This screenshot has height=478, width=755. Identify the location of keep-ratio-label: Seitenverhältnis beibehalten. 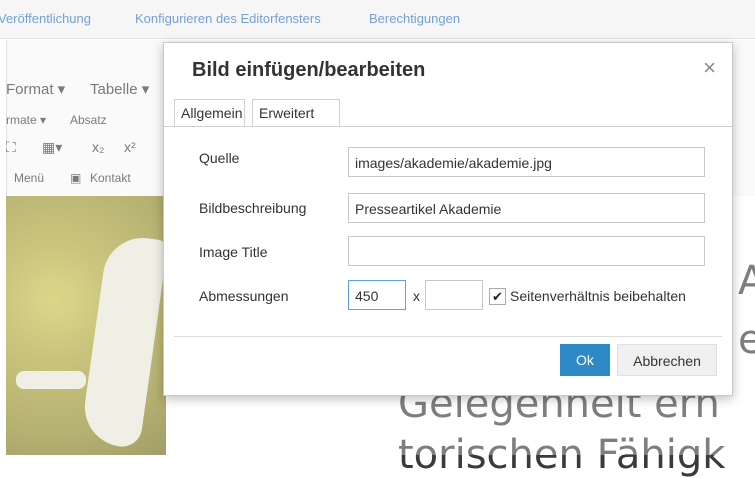
(598, 296).